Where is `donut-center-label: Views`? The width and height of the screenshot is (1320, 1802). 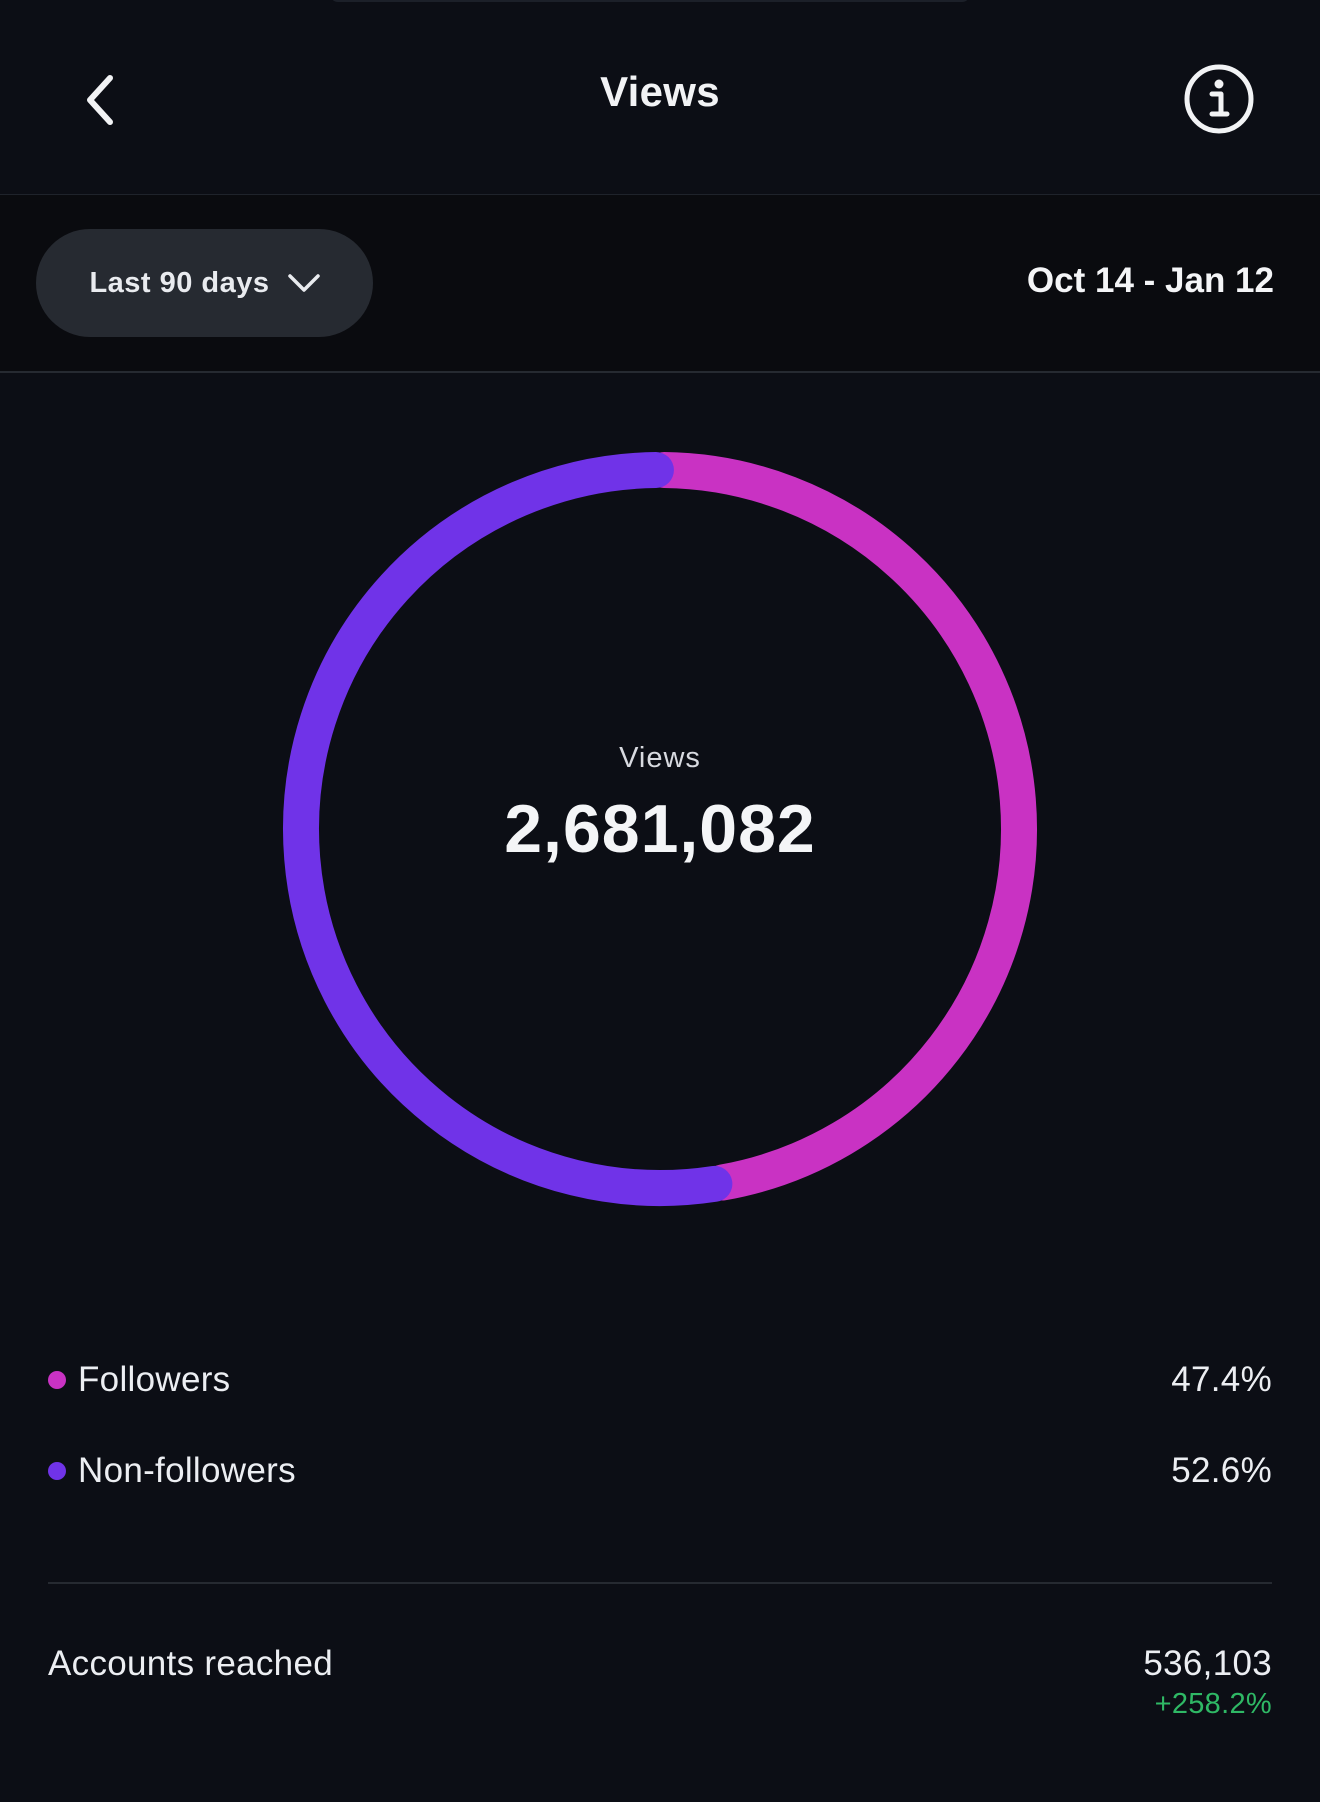 donut-center-label: Views is located at coordinates (660, 758).